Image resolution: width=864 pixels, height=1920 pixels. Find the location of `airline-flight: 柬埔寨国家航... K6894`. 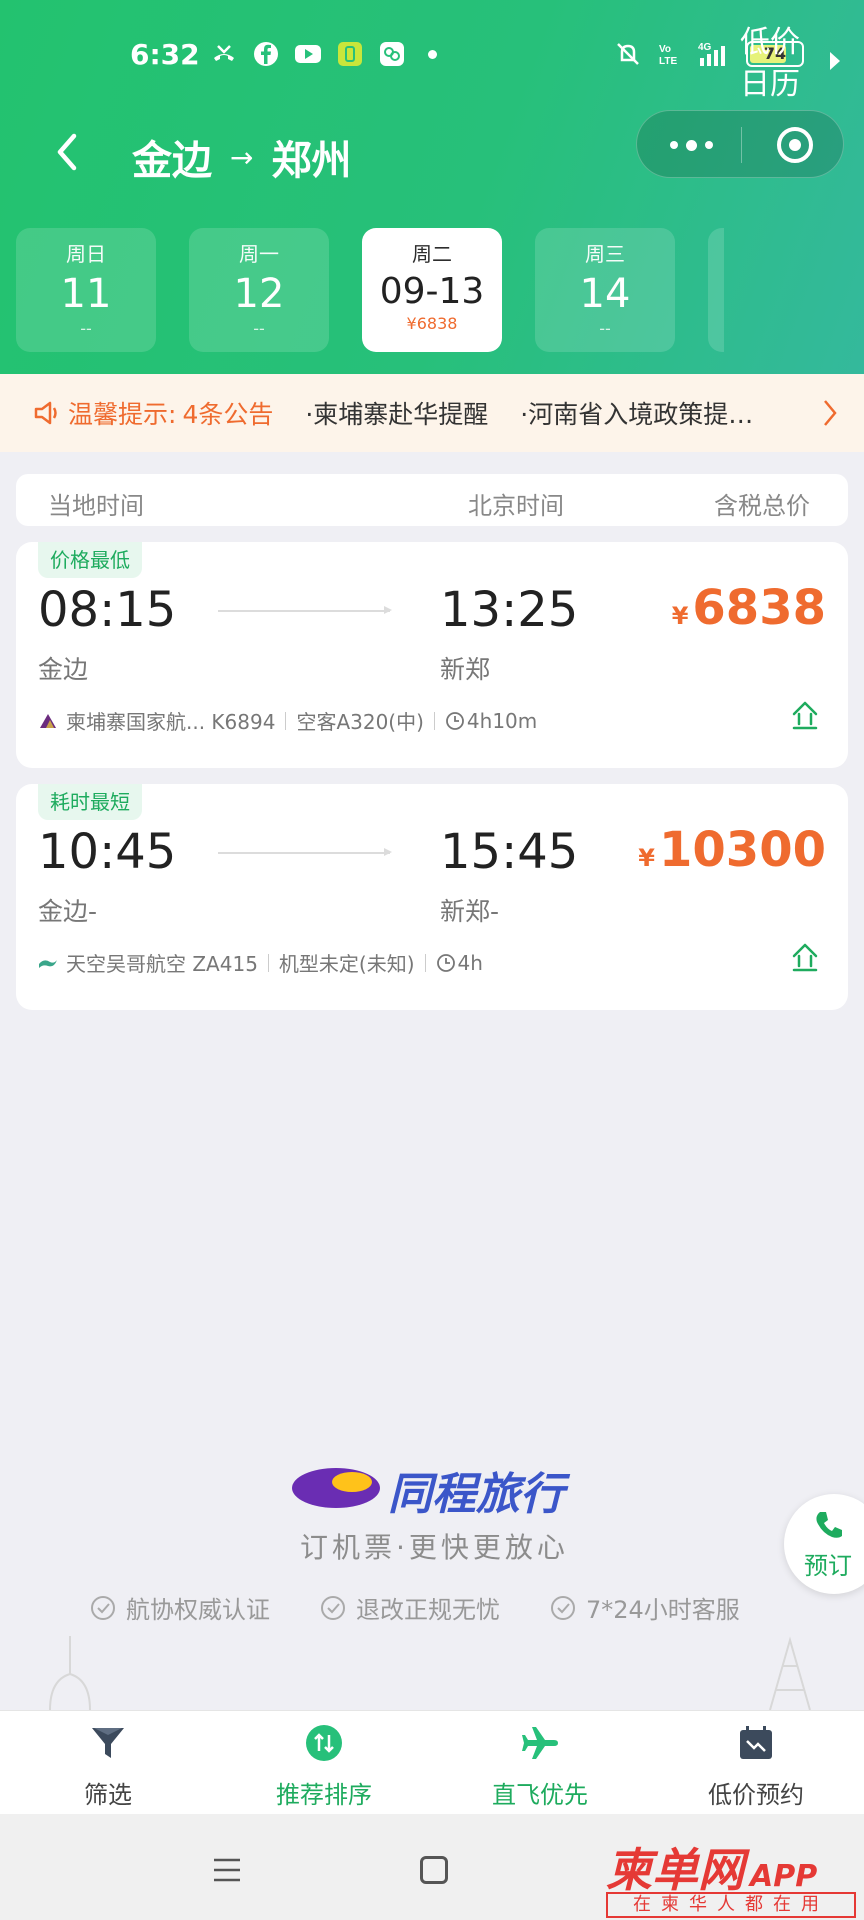

airline-flight: 柬埔寨国家航... K6894 is located at coordinates (171, 722).